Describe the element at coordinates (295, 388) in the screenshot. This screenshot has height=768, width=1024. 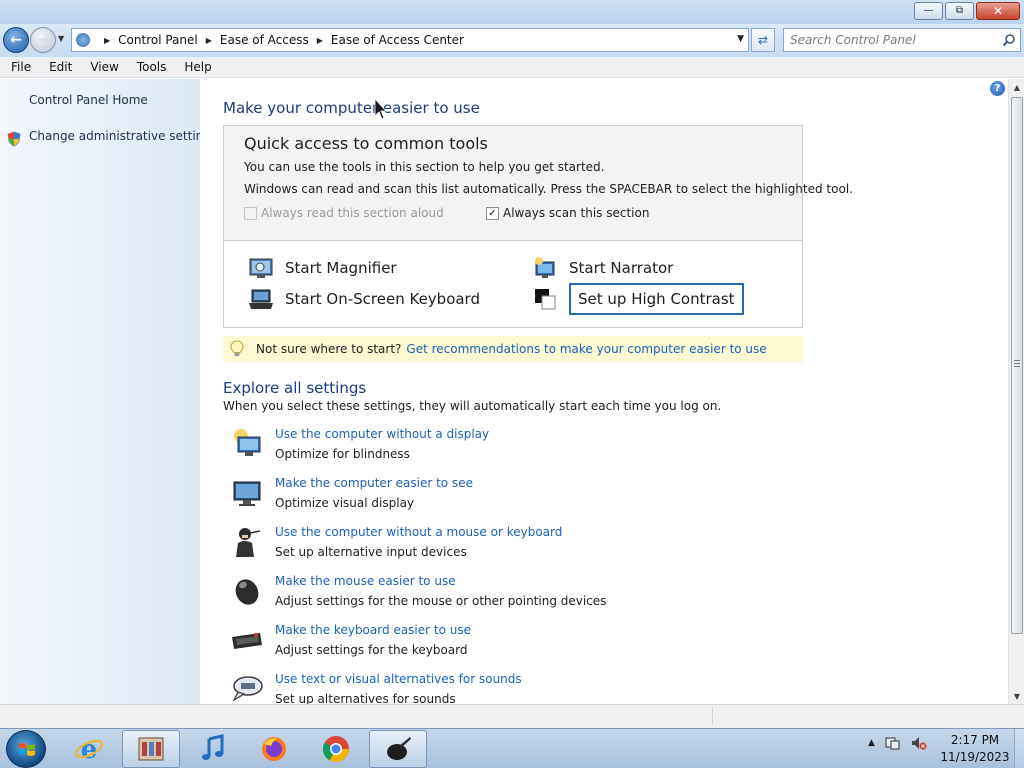
I see `explore-heading: Explore all settings` at that location.